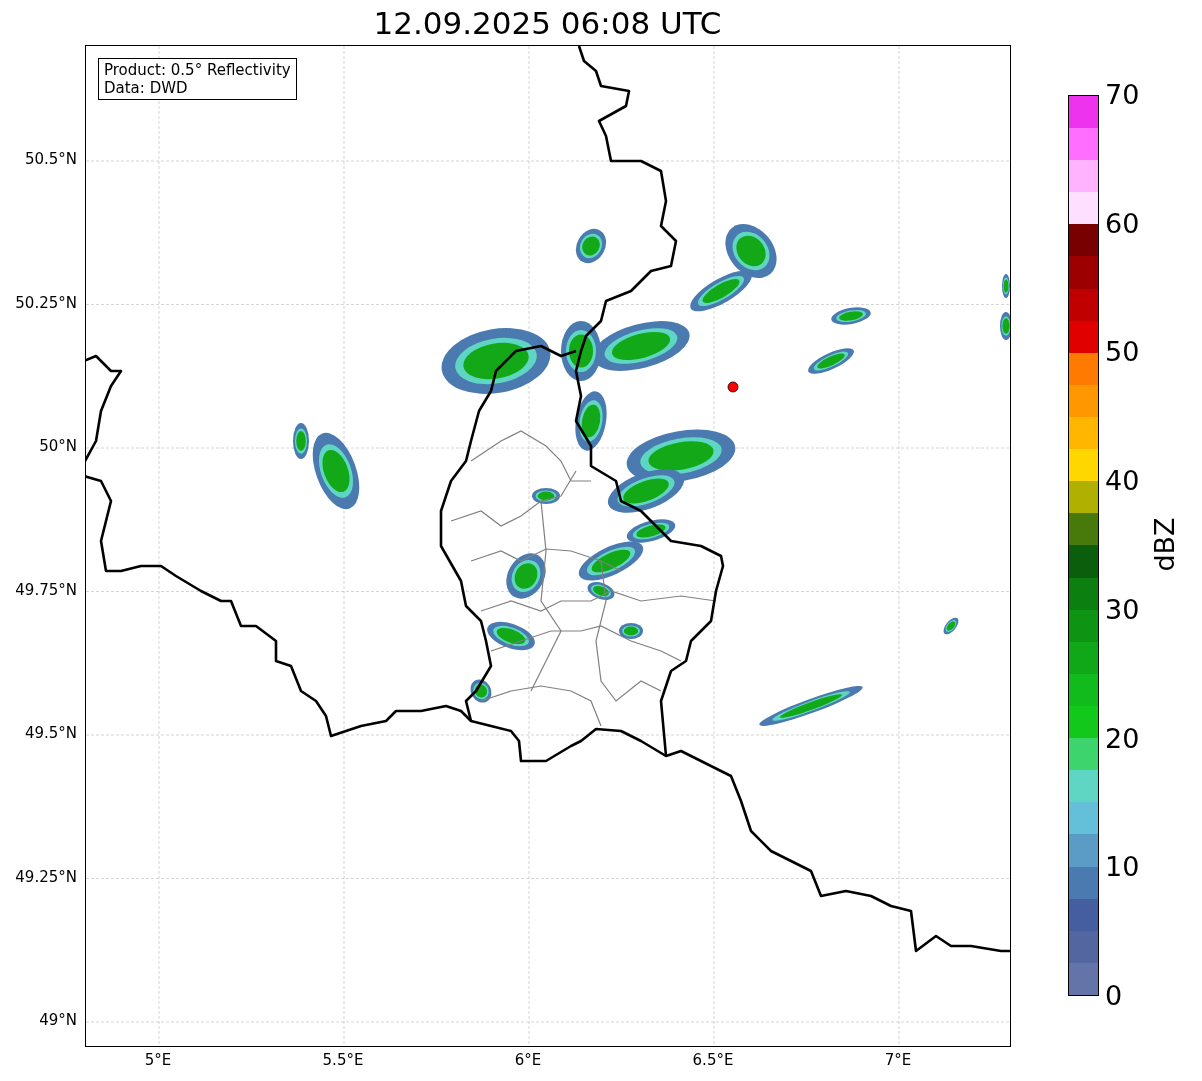 The height and width of the screenshot is (1081, 1202). Describe the element at coordinates (528, 1060) in the screenshot. I see `longitude-label: 6°E` at that location.